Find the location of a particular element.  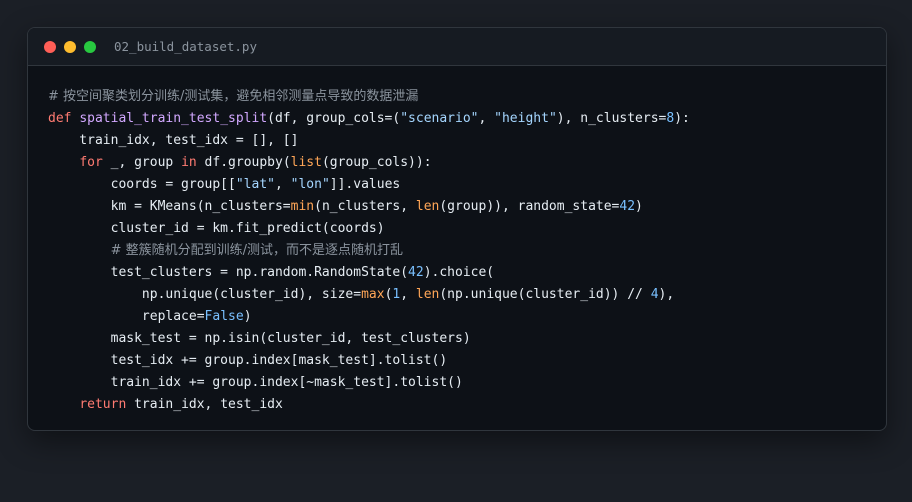

minimize-window-button is located at coordinates (70, 46).